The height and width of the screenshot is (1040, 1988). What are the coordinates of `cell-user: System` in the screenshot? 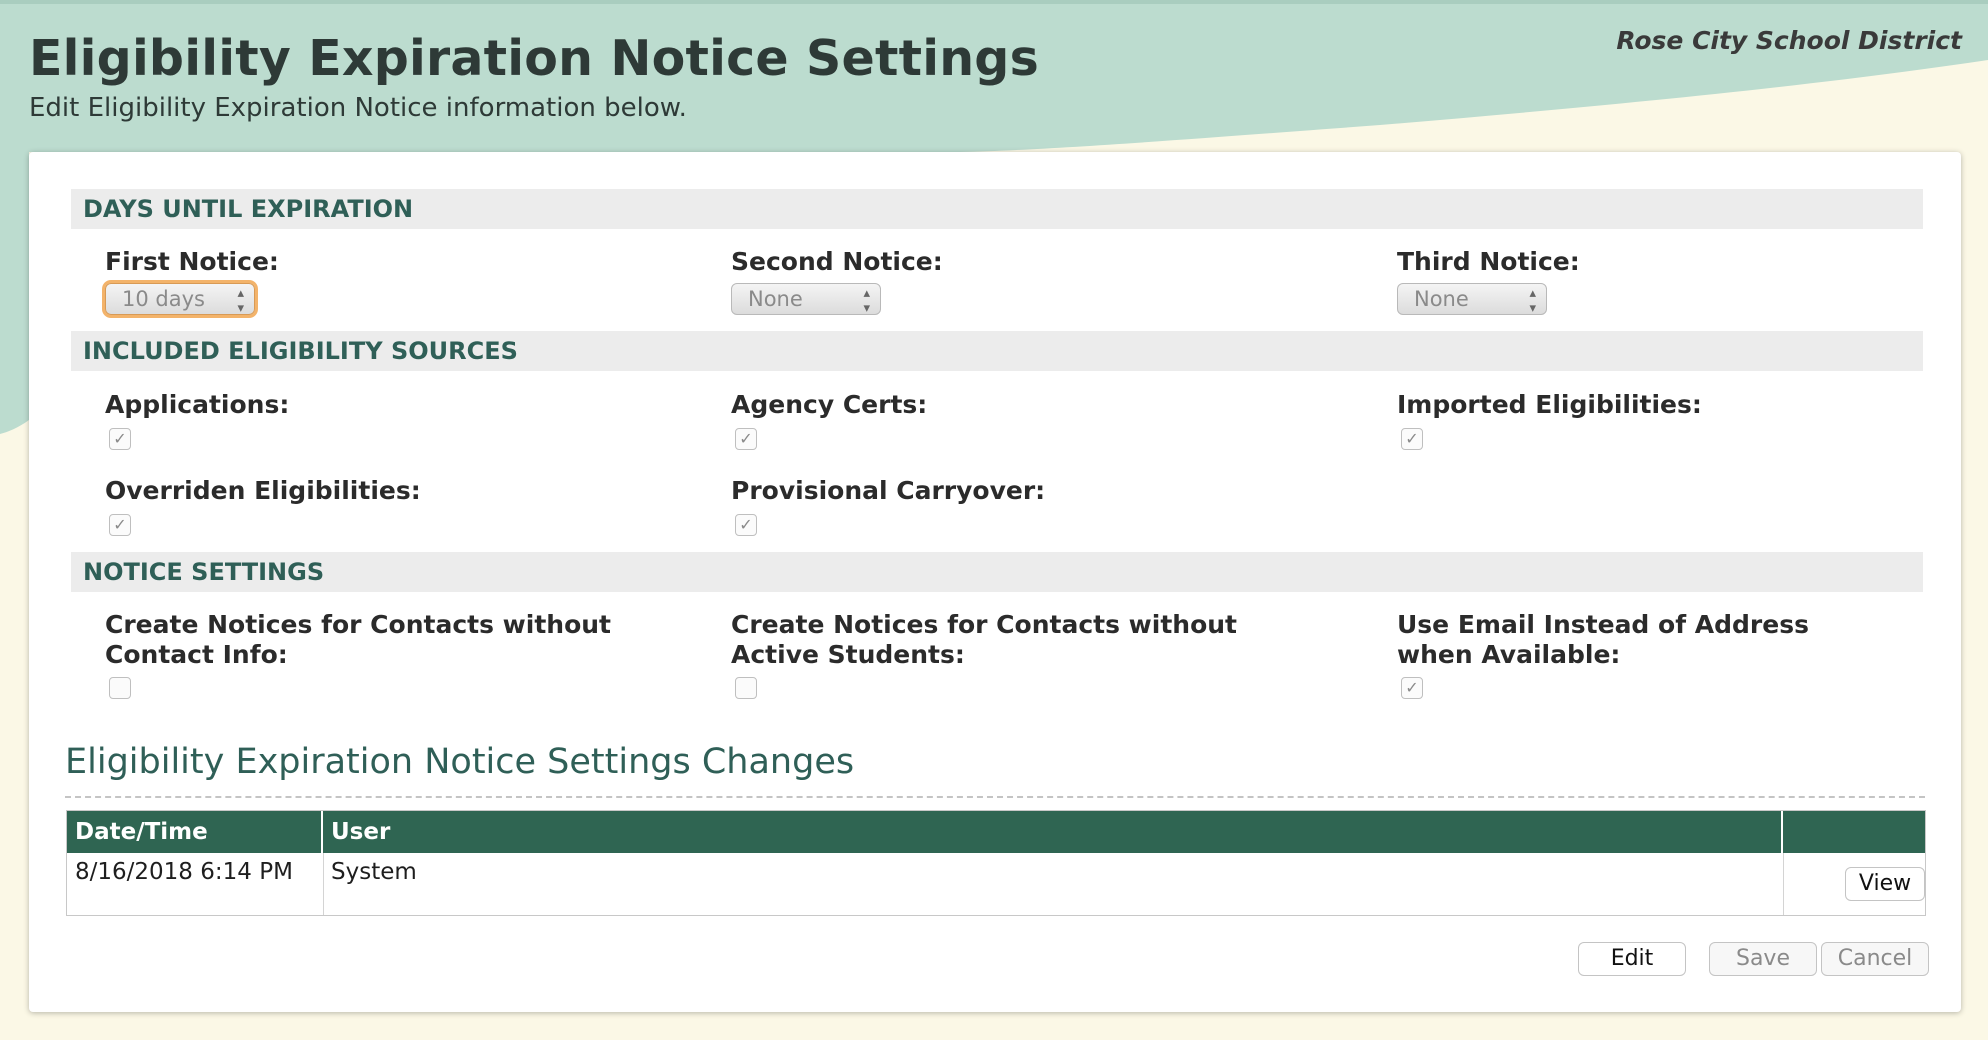 It's located at (374, 872).